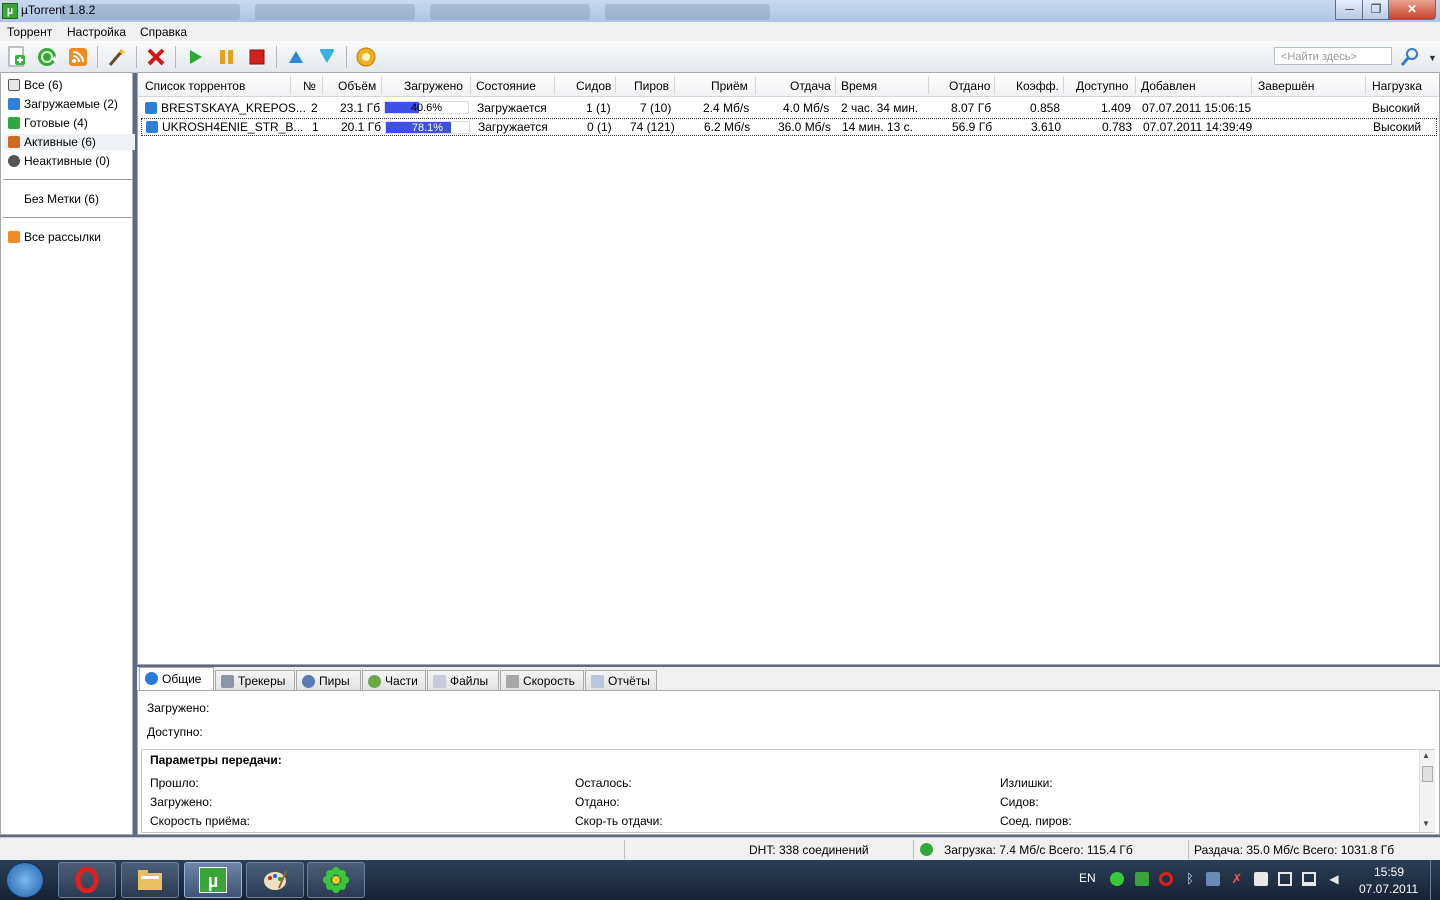 The width and height of the screenshot is (1440, 900). I want to click on search-dropdown-icon: ▼, so click(1432, 58).